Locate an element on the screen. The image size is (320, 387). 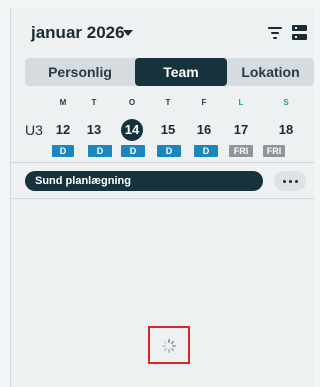
week-number: U3 is located at coordinates (34, 130).